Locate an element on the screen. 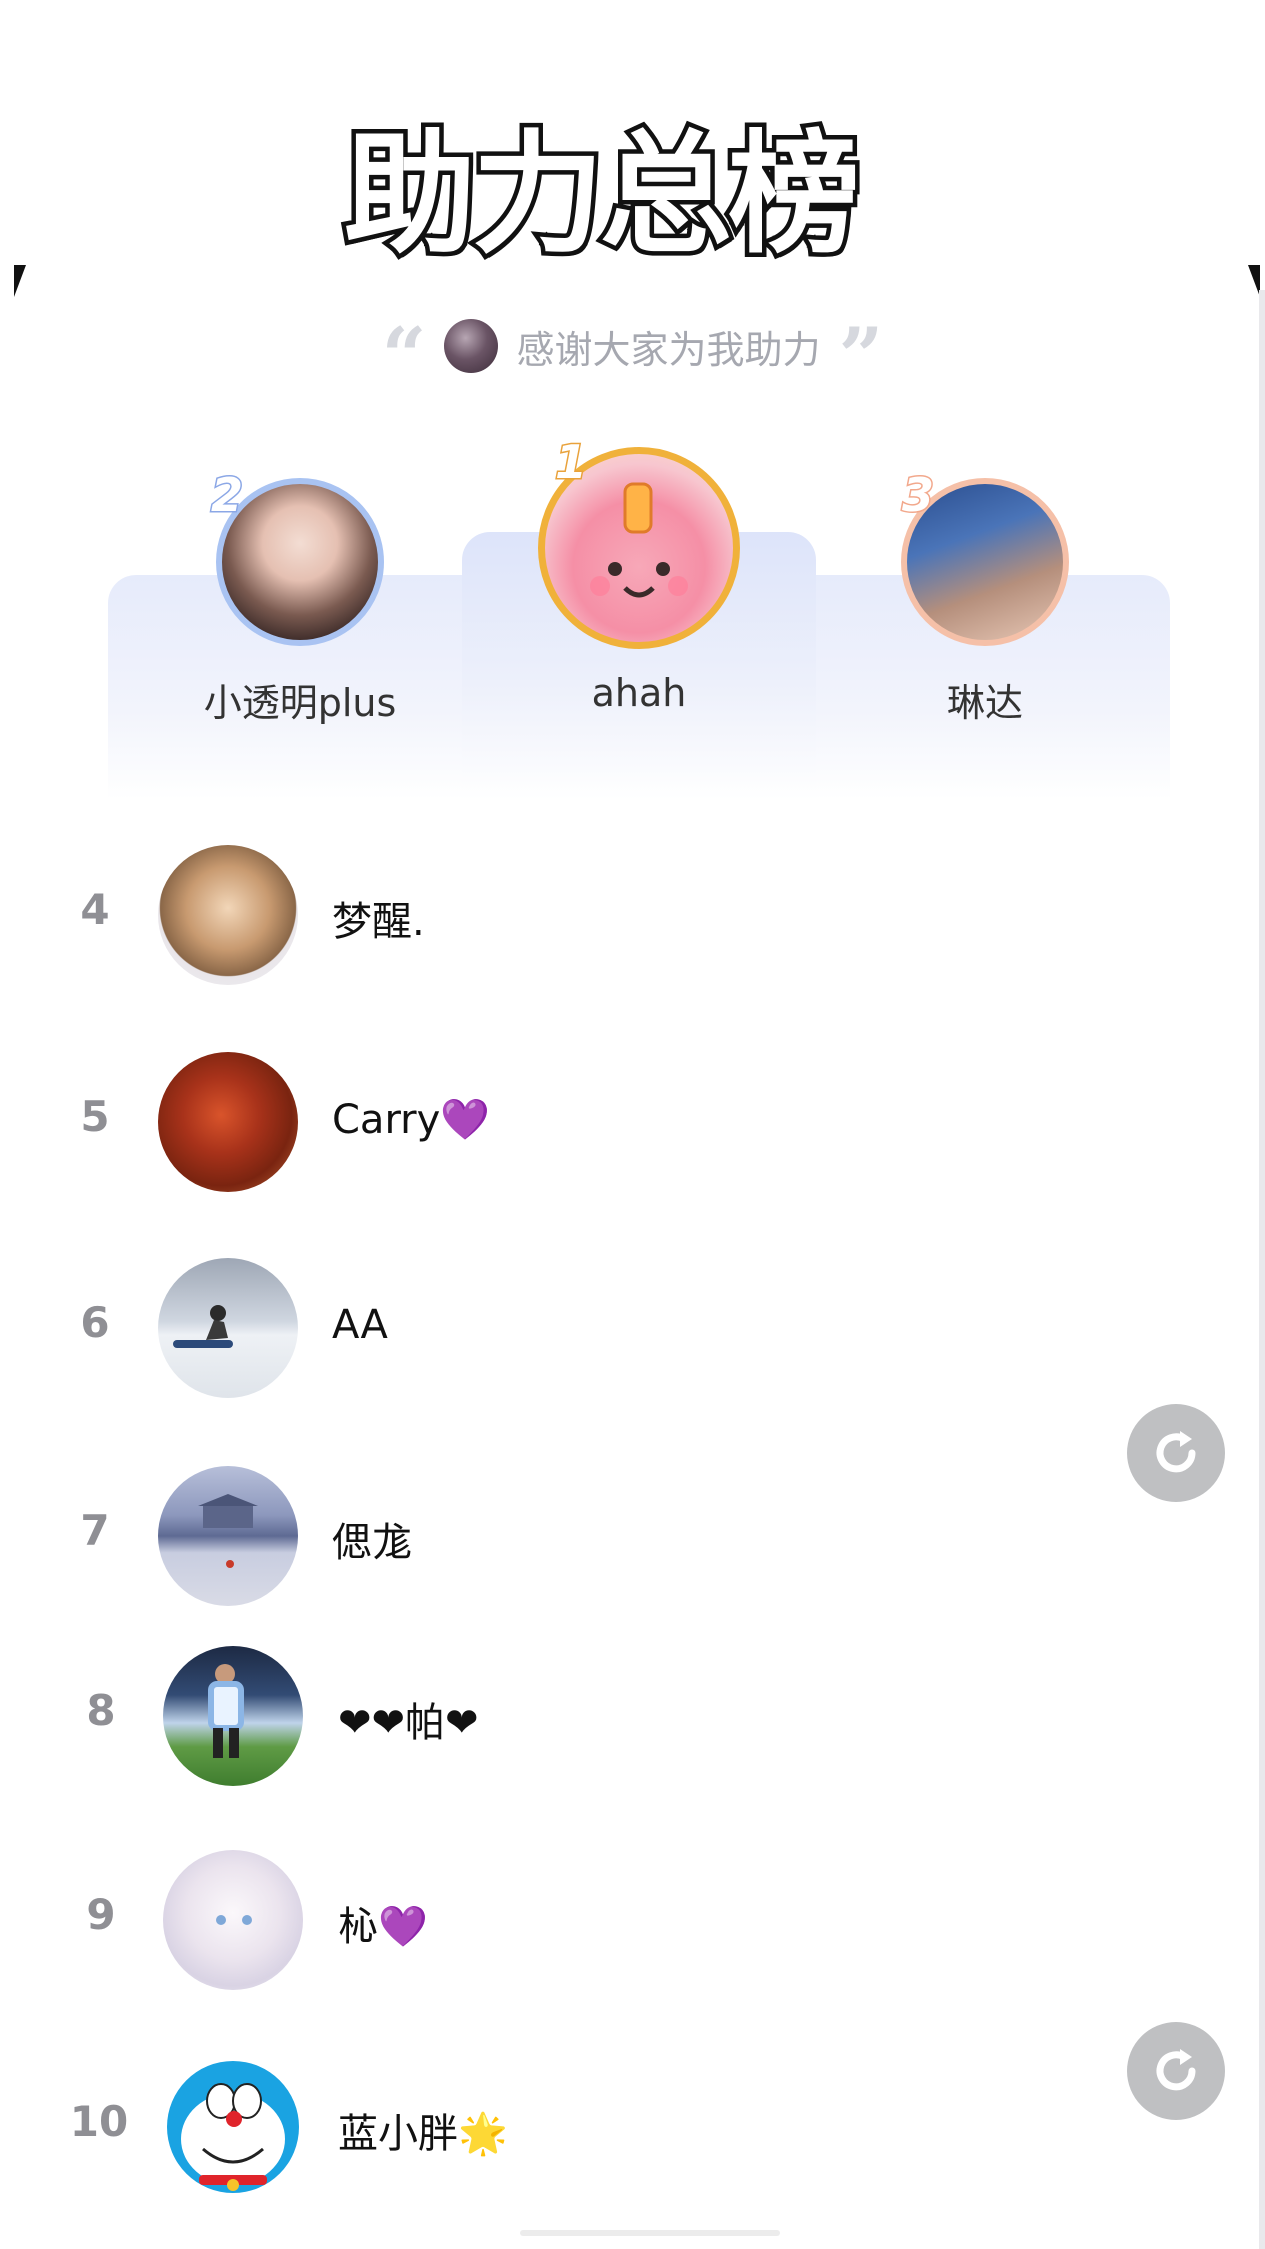 Image resolution: width=1265 pixels, height=2249 pixels. rank-number: 10 is located at coordinates (99, 2121).